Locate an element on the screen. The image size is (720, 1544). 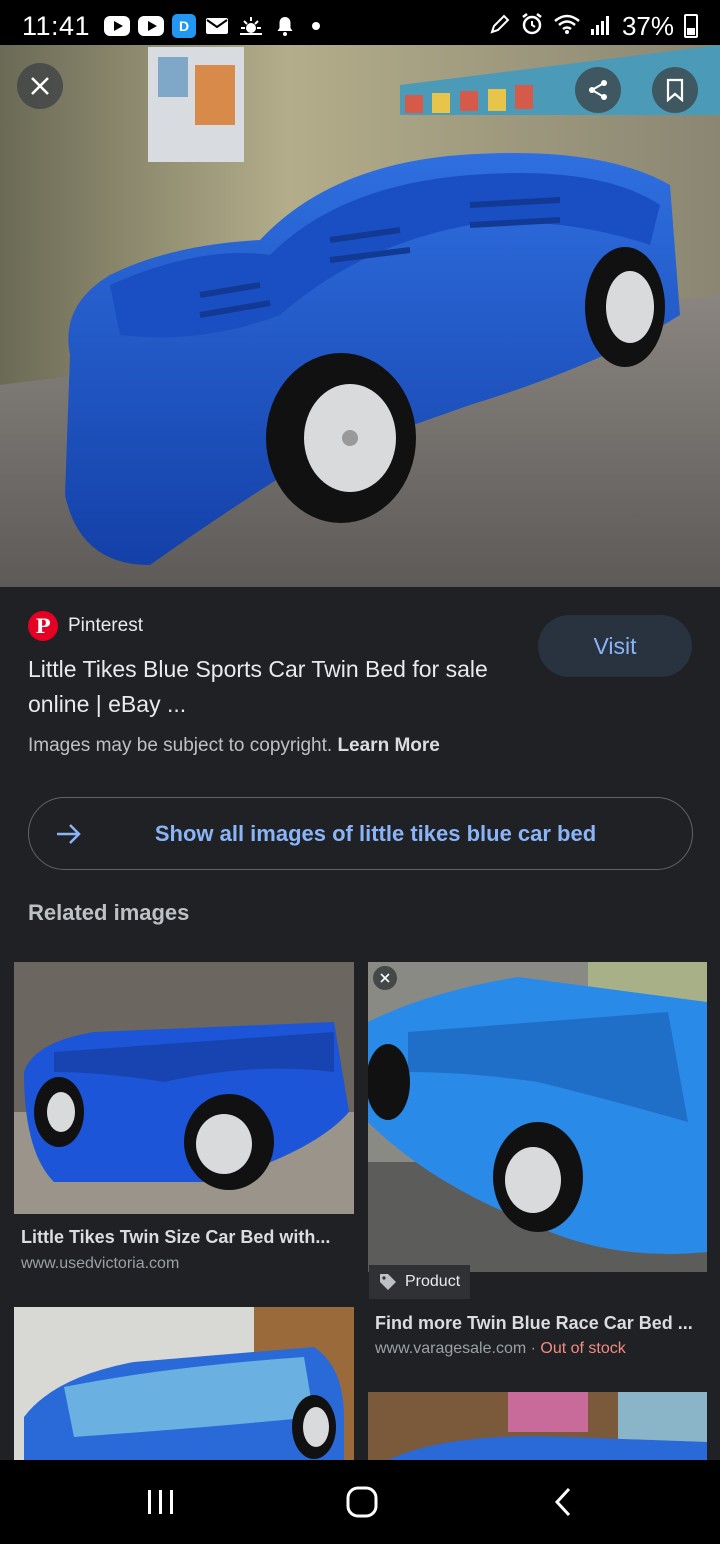
copyright-text: Images may be subject to copyright. is located at coordinates (180, 745).